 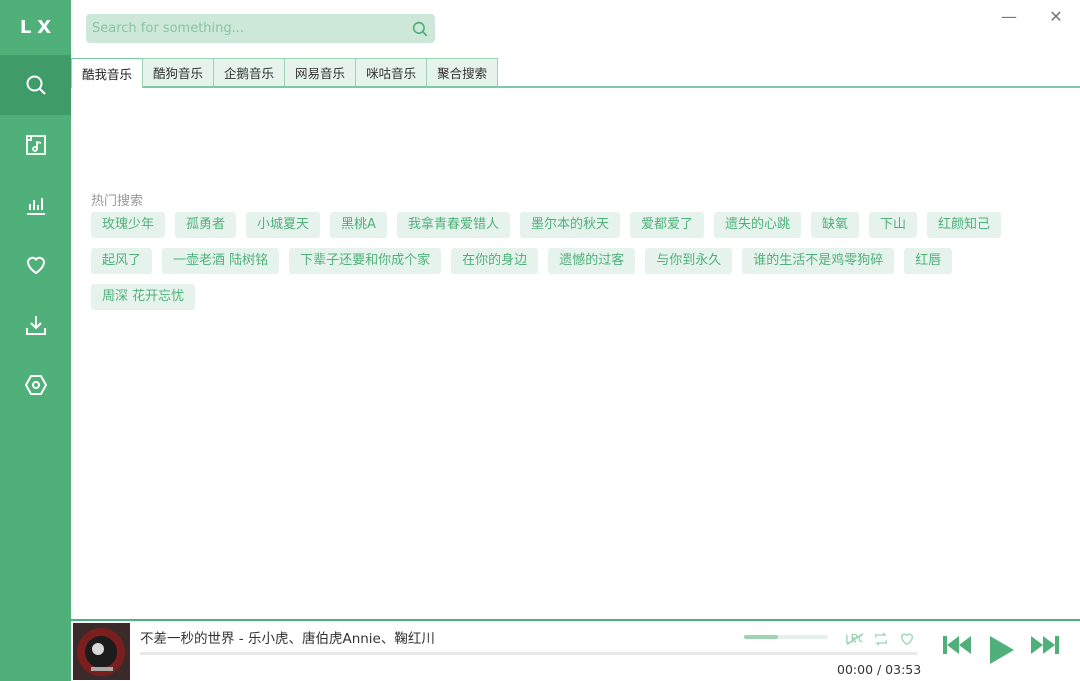 What do you see at coordinates (879, 669) in the screenshot?
I see `time-display: 00:00 / 03:53` at bounding box center [879, 669].